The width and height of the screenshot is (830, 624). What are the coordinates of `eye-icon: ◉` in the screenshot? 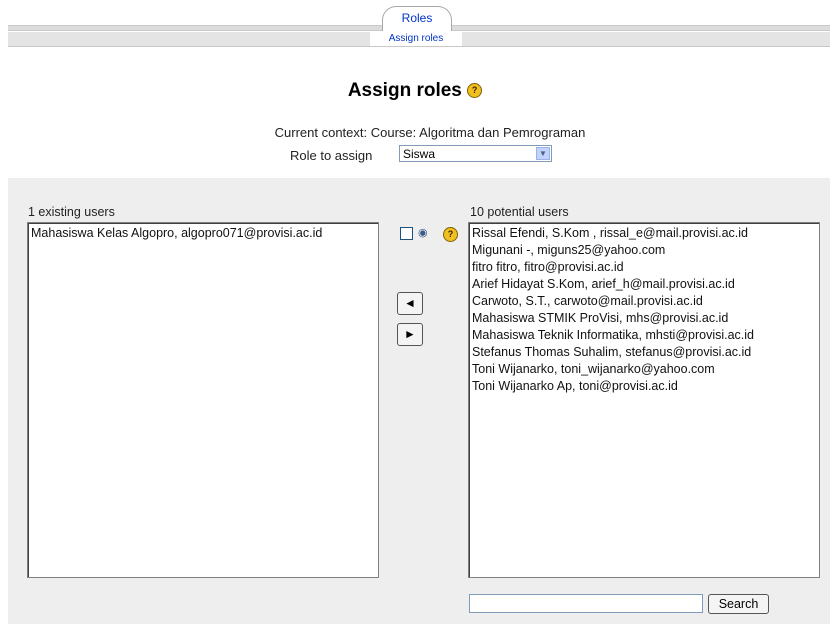 It's located at (423, 233).